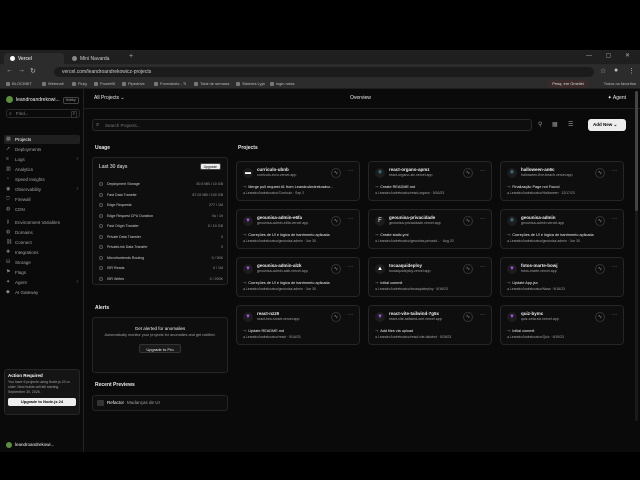 The width and height of the screenshot is (640, 480). I want to click on bookmark-item: Sistema Lyja, so click(250, 84).